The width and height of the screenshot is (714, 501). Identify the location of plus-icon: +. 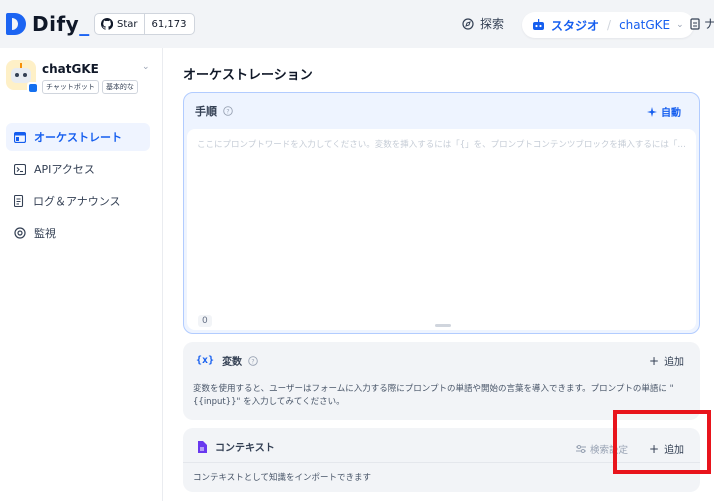
(654, 360).